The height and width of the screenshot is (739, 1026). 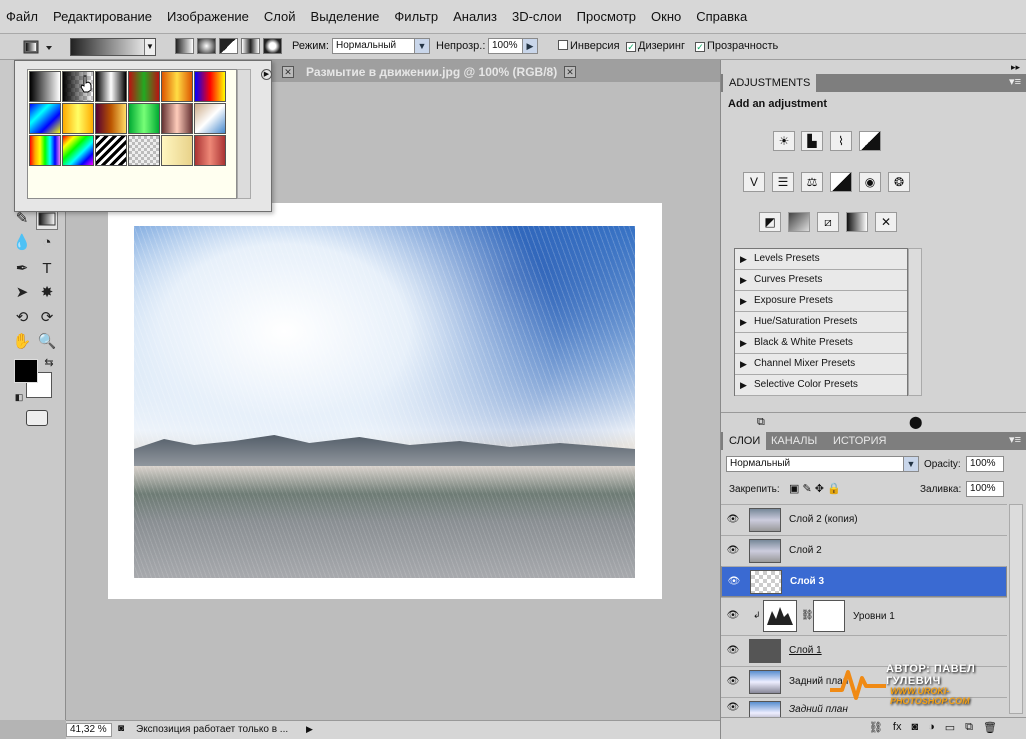 What do you see at coordinates (537, 16) in the screenshot?
I see `menu-3d: 3D-слои` at bounding box center [537, 16].